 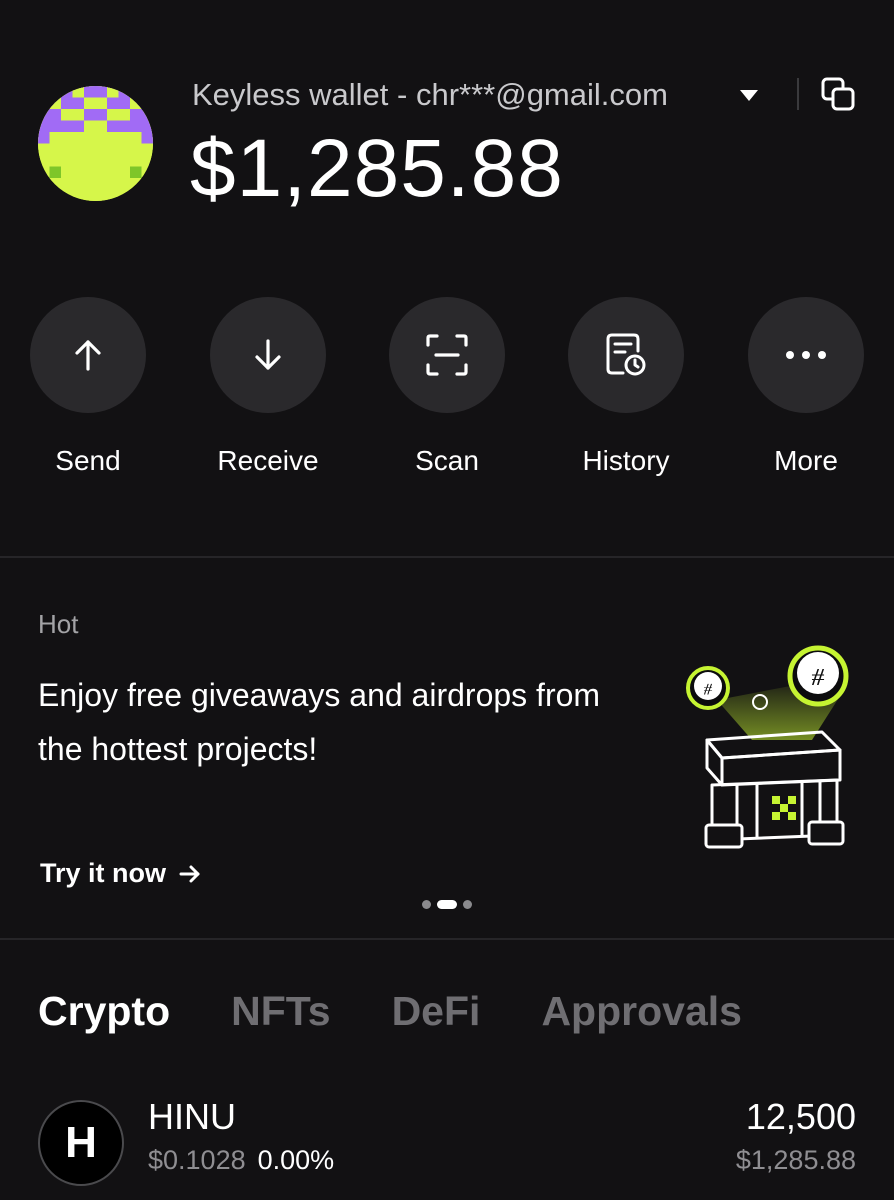 What do you see at coordinates (767, 750) in the screenshot?
I see `treasure-box-illustration: ⧣ ⧣` at bounding box center [767, 750].